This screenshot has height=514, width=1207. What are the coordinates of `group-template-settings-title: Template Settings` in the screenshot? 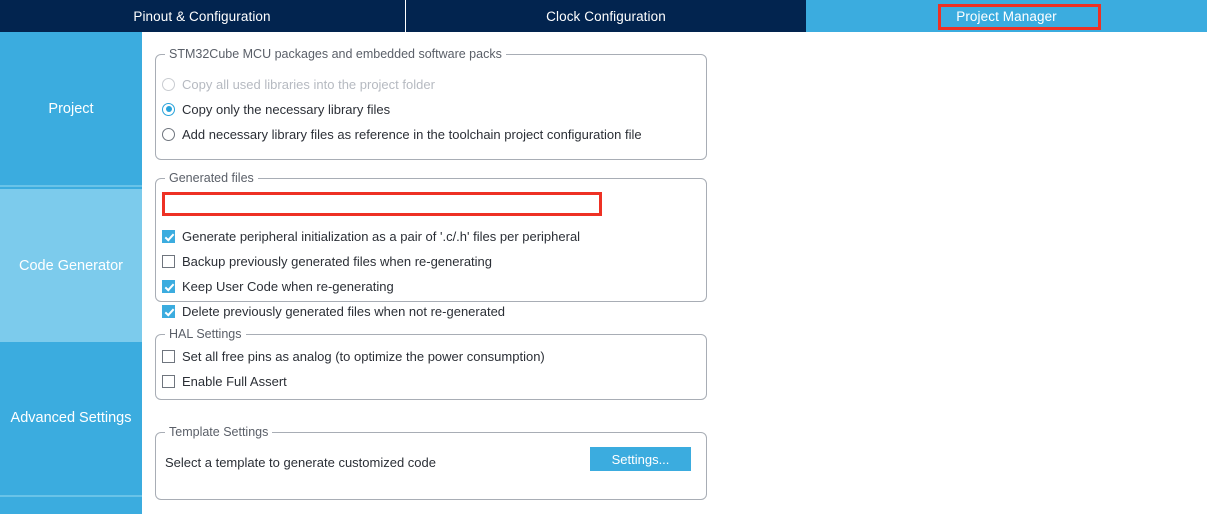 It's located at (219, 432).